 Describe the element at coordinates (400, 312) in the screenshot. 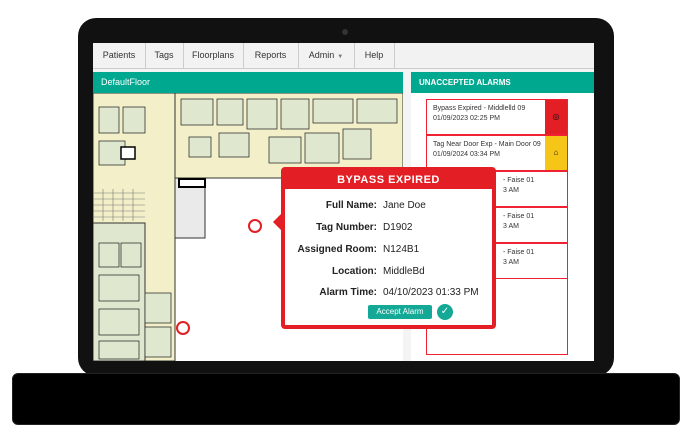

I see `accept-alarm-button: Accept Alarm` at that location.